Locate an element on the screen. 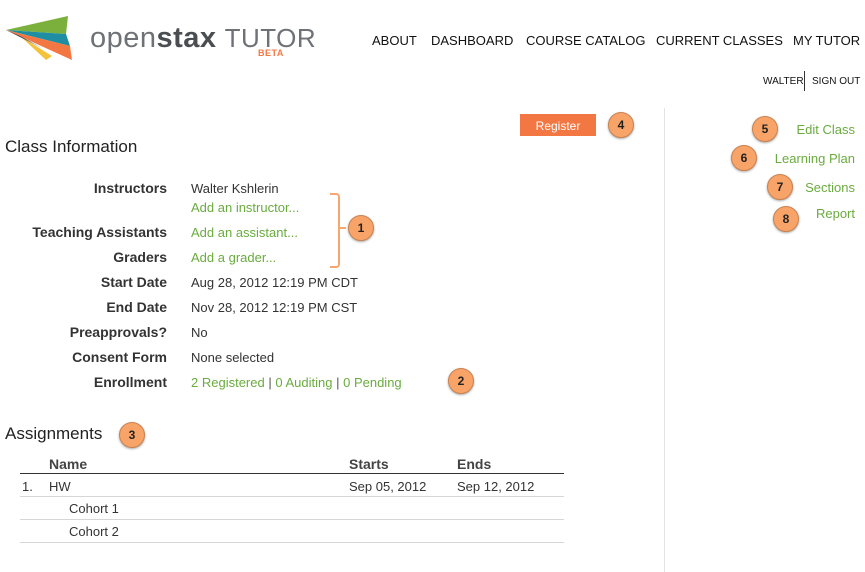 Image resolution: width=865 pixels, height=572 pixels. auditing-link: 0 Auditing is located at coordinates (303, 382).